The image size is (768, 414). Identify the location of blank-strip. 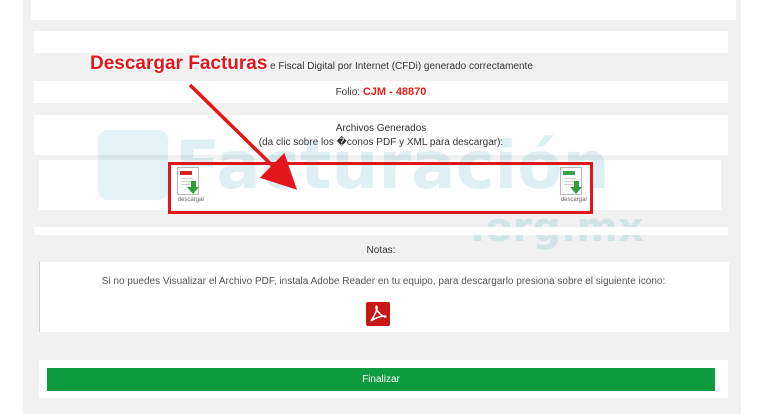
(381, 42).